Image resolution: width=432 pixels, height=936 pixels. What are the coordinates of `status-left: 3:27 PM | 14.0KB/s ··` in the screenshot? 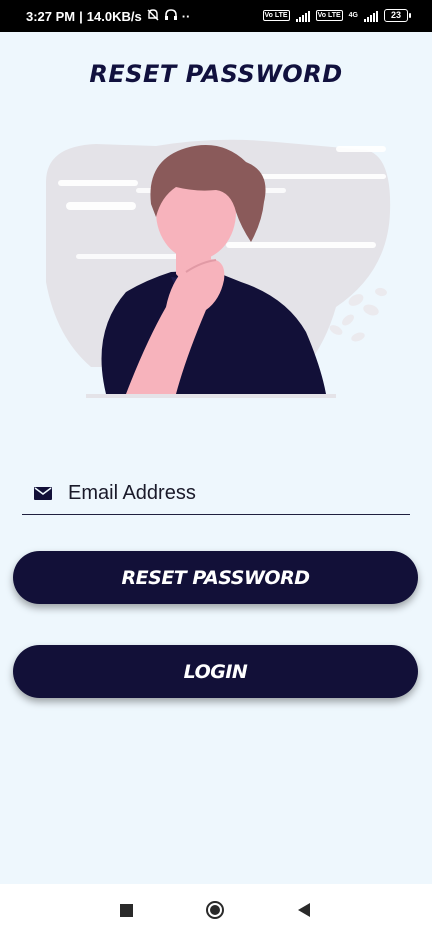 It's located at (108, 16).